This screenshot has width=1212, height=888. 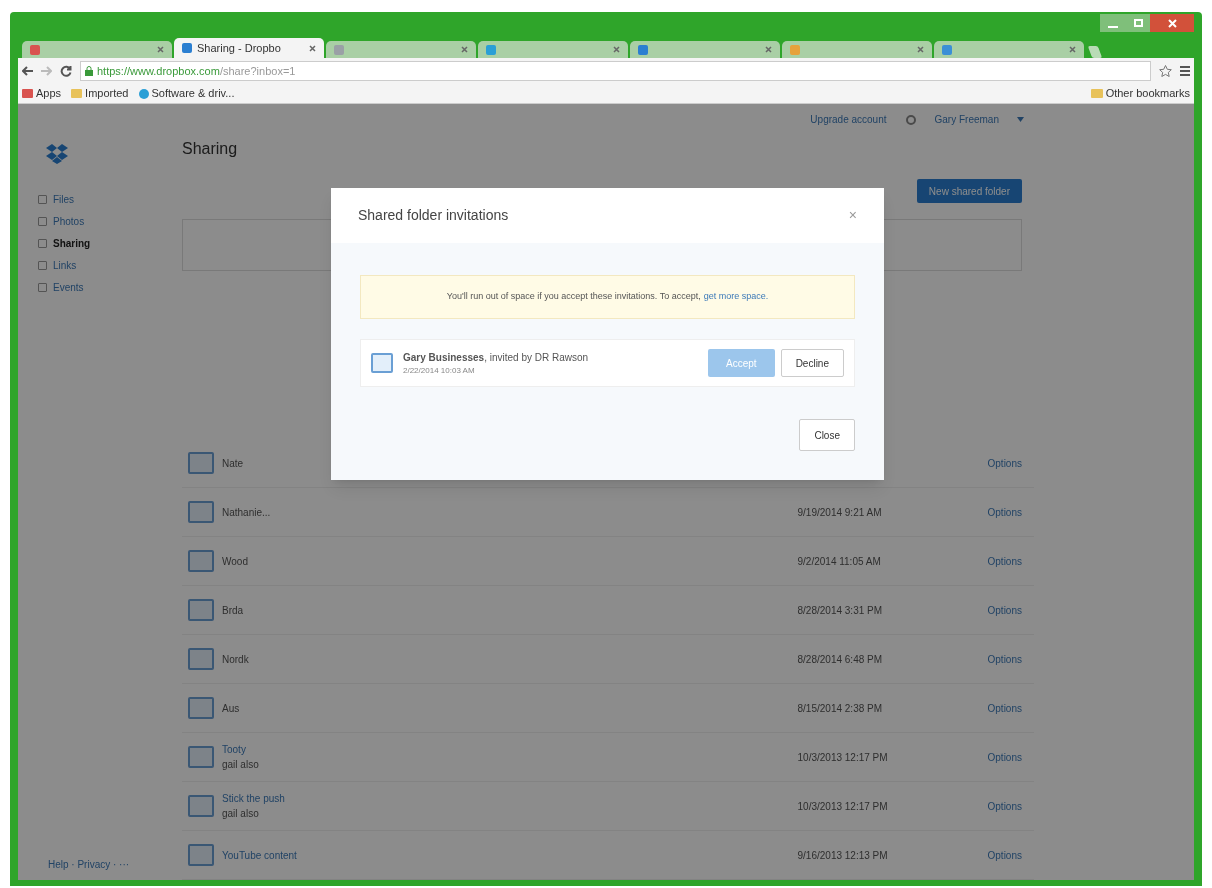 I want to click on owner-text: Nate, so click(x=233, y=463).